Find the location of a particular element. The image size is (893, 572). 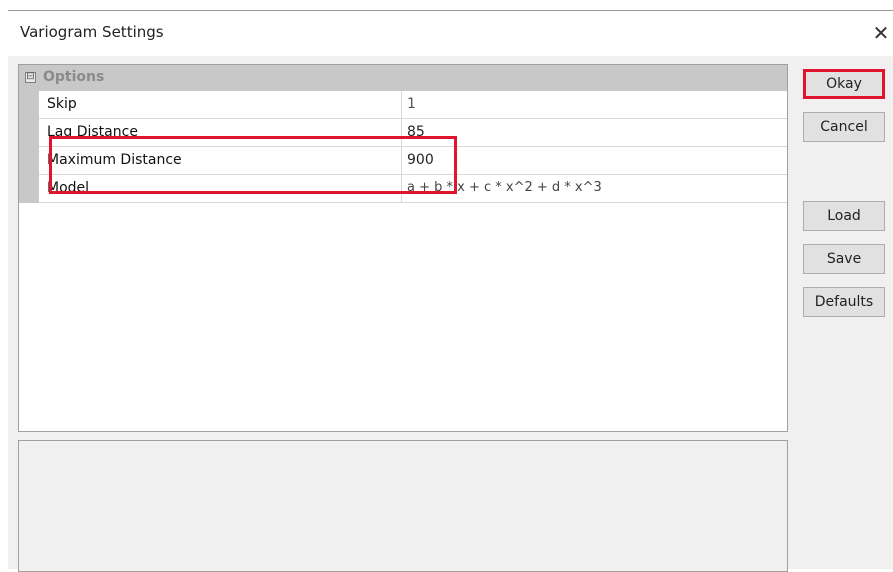

property-value-maximum-distance: 900 is located at coordinates (420, 160).